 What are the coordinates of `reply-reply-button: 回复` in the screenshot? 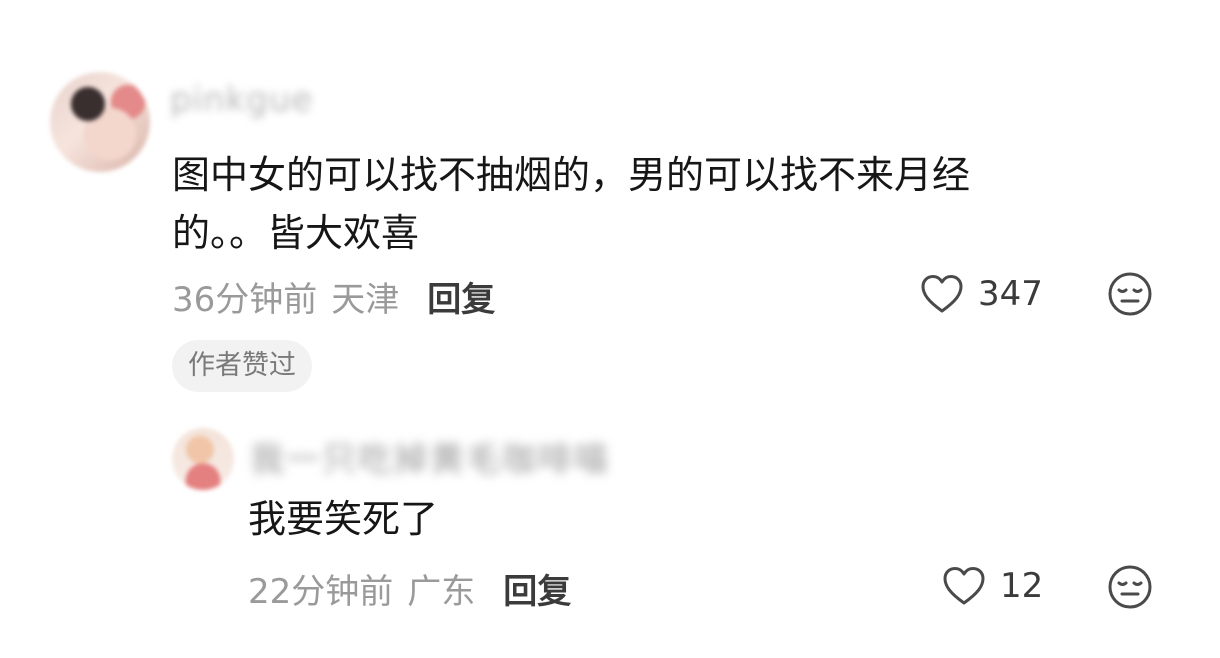 It's located at (537, 592).